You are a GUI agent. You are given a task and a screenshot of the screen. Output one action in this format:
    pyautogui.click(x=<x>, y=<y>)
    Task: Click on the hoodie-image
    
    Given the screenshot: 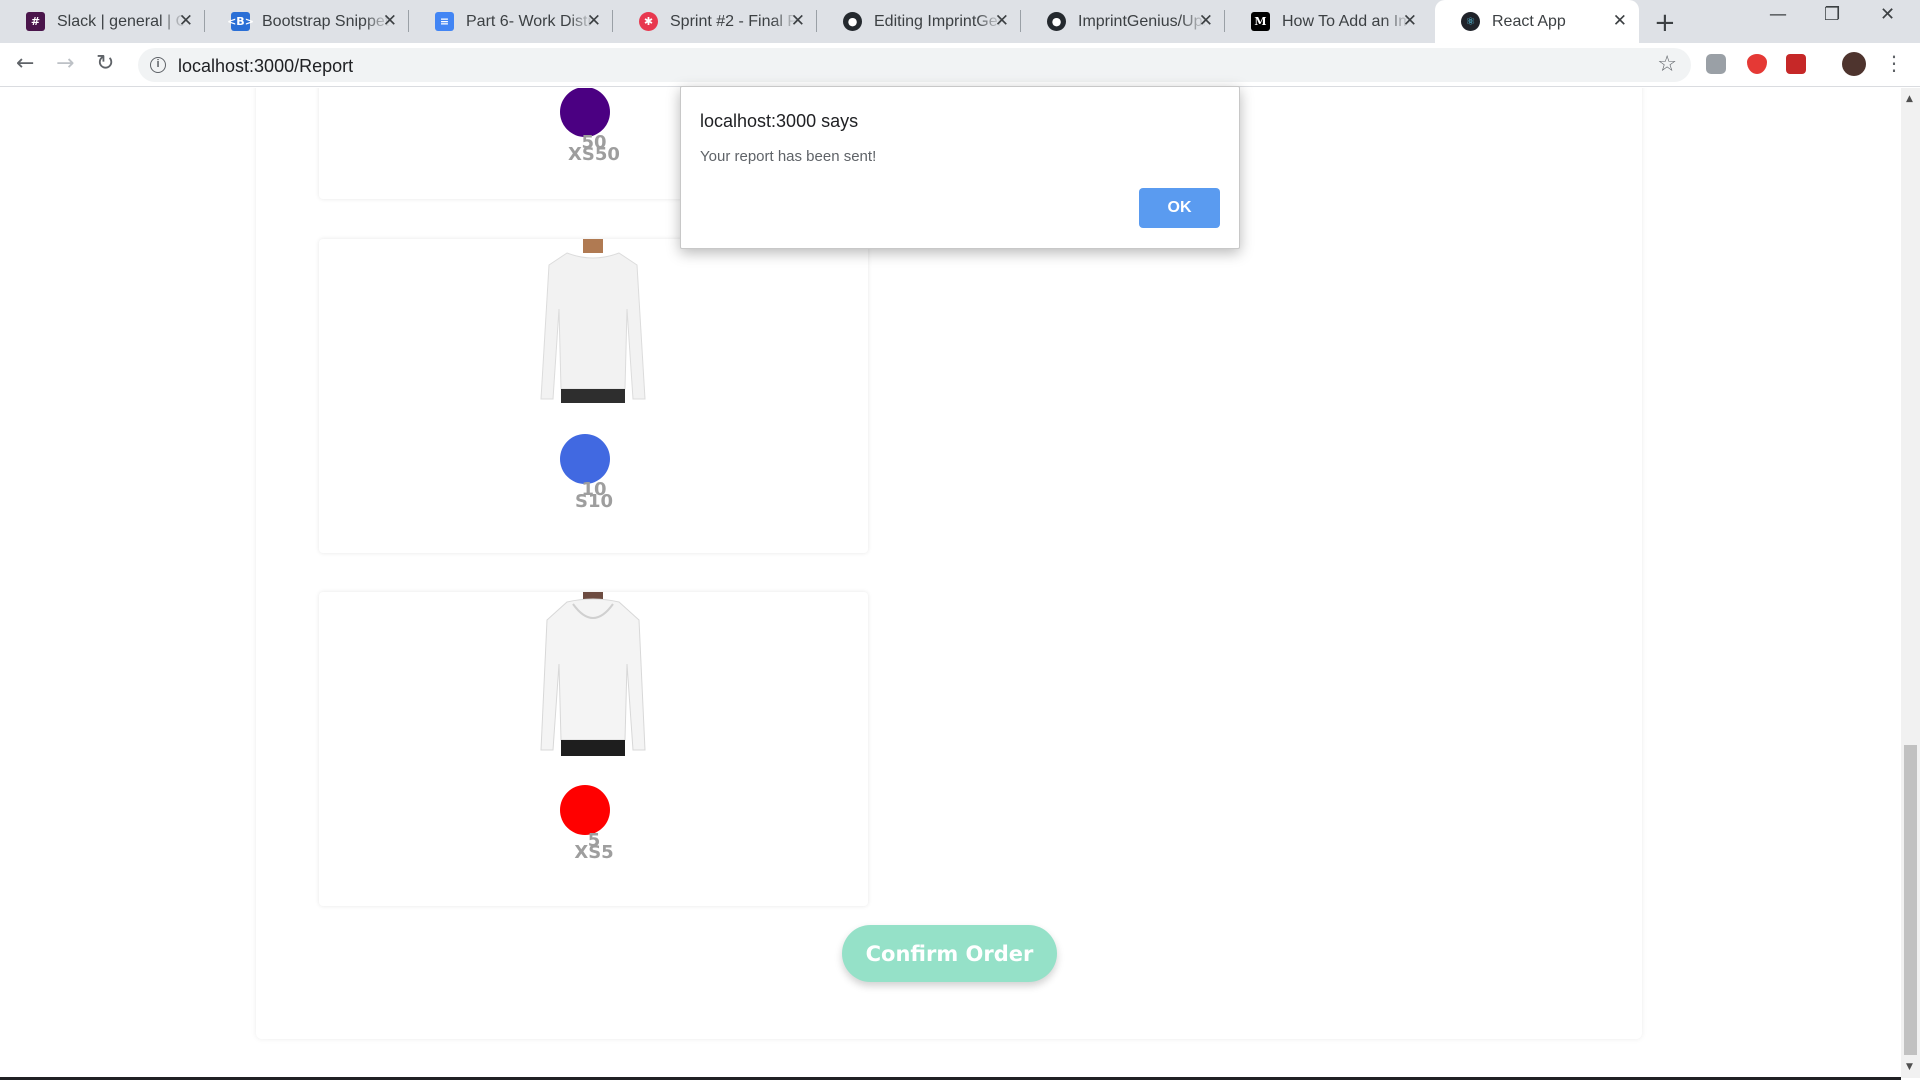 What is the action you would take?
    pyautogui.click(x=593, y=674)
    